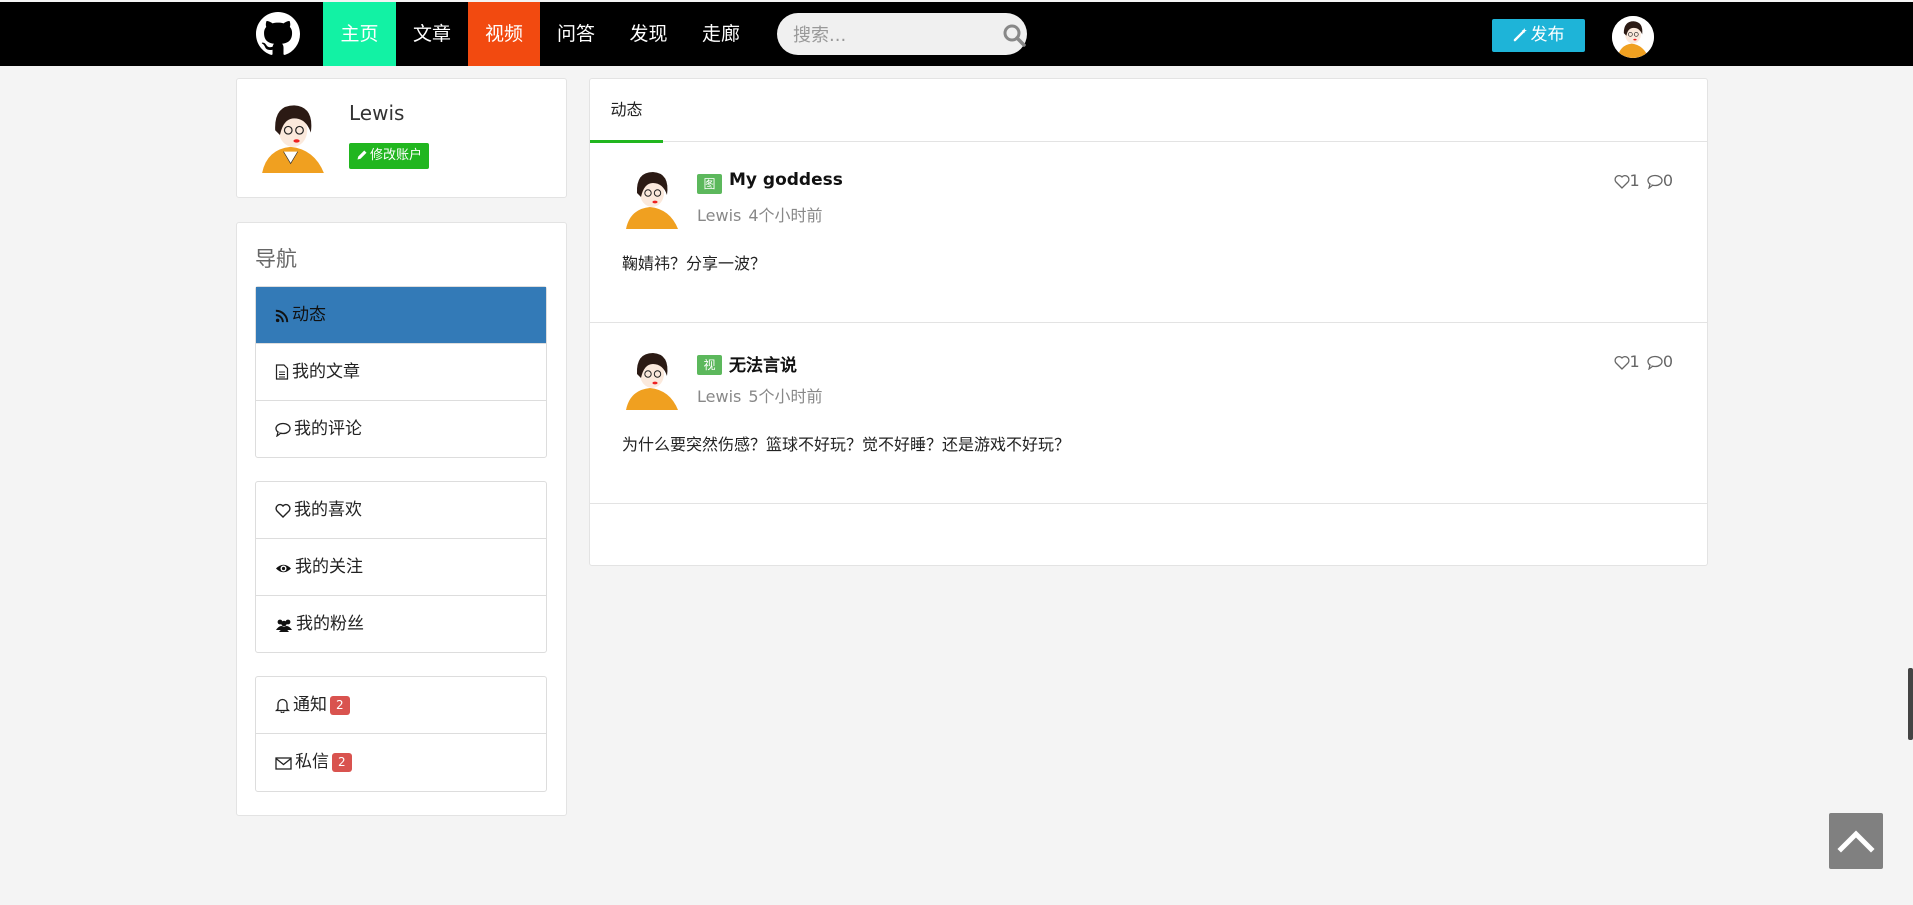  What do you see at coordinates (1520, 34) in the screenshot?
I see `magic-wand-icon` at bounding box center [1520, 34].